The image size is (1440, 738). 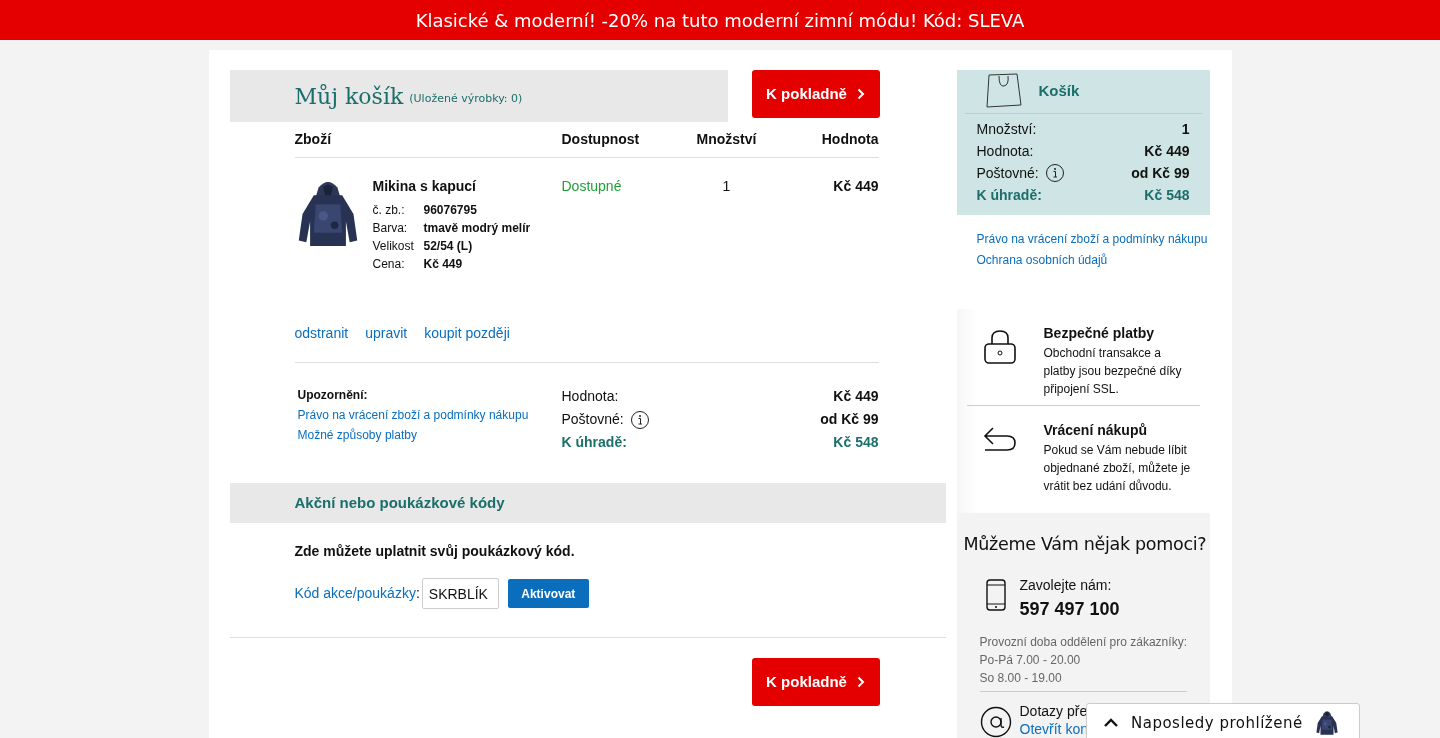 What do you see at coordinates (477, 228) in the screenshot?
I see `detail-value: tmavě modrý melír` at bounding box center [477, 228].